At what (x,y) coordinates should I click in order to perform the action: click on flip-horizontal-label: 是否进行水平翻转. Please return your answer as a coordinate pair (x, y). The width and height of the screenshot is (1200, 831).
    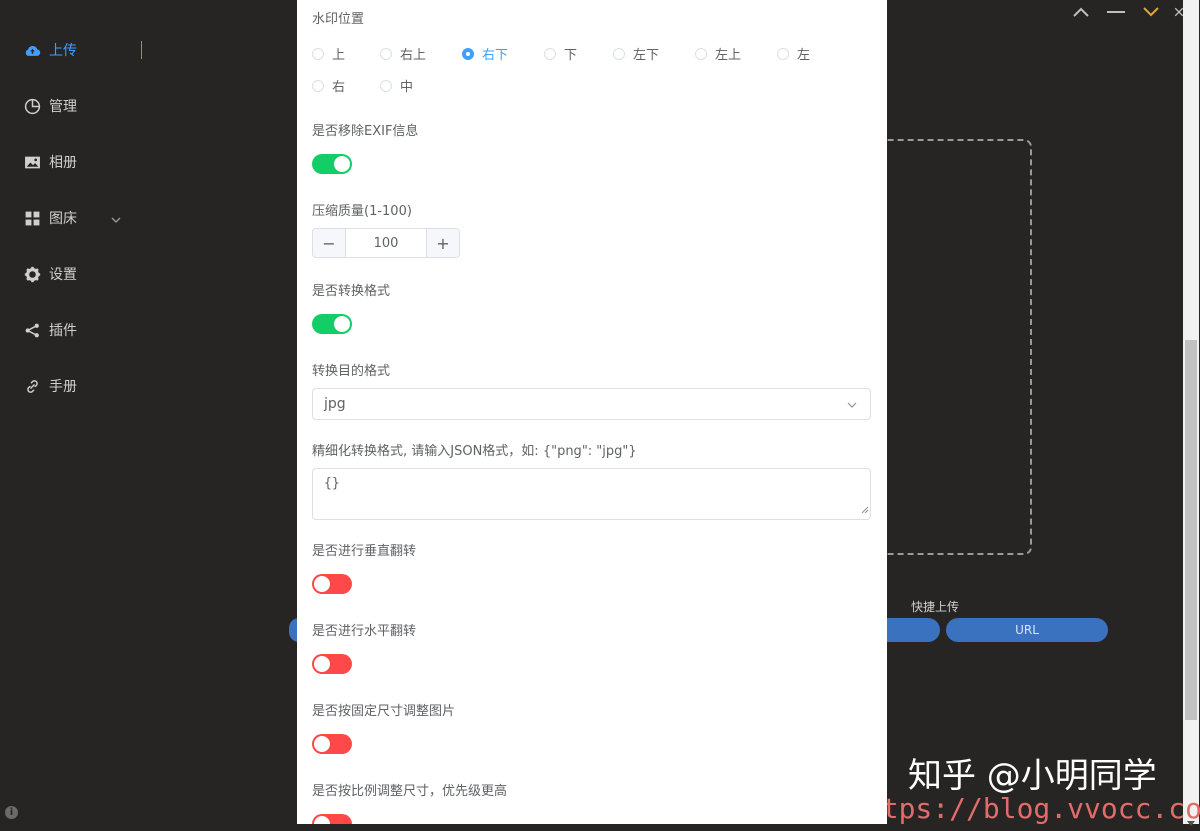
    Looking at the image, I should click on (364, 631).